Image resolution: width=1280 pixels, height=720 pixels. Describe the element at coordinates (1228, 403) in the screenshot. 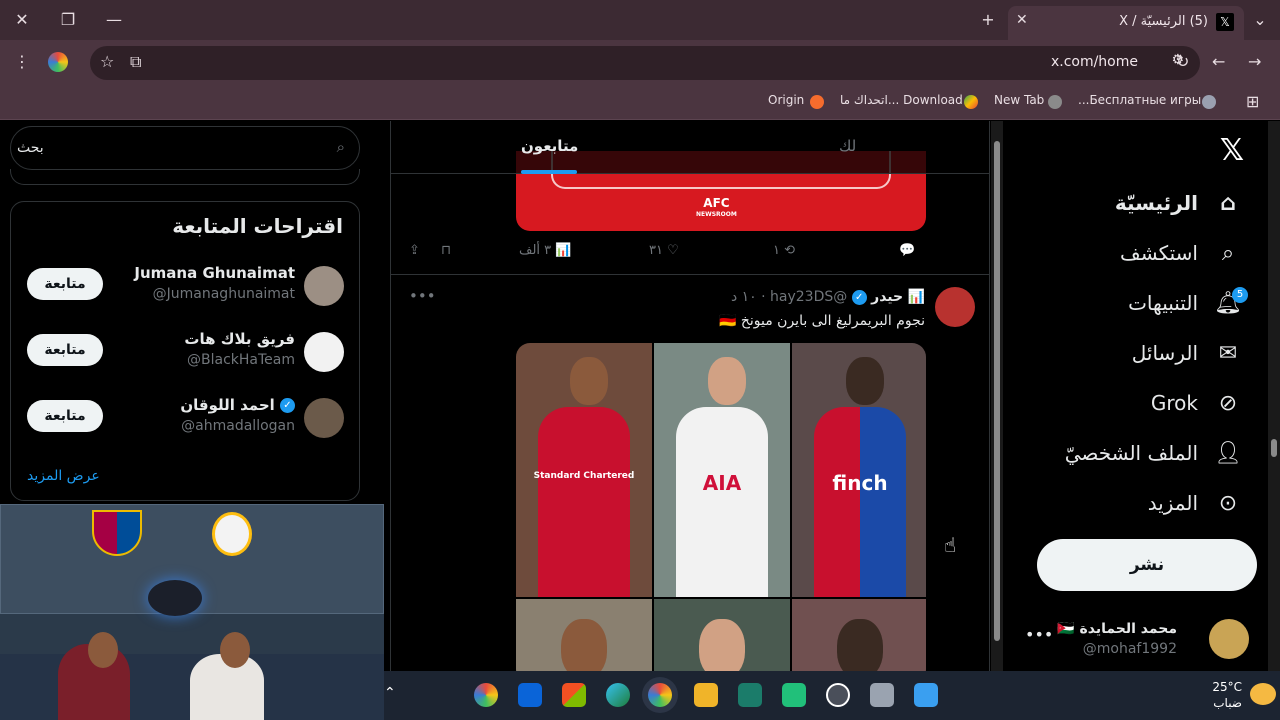

I see `grok-icon: ⊘` at that location.